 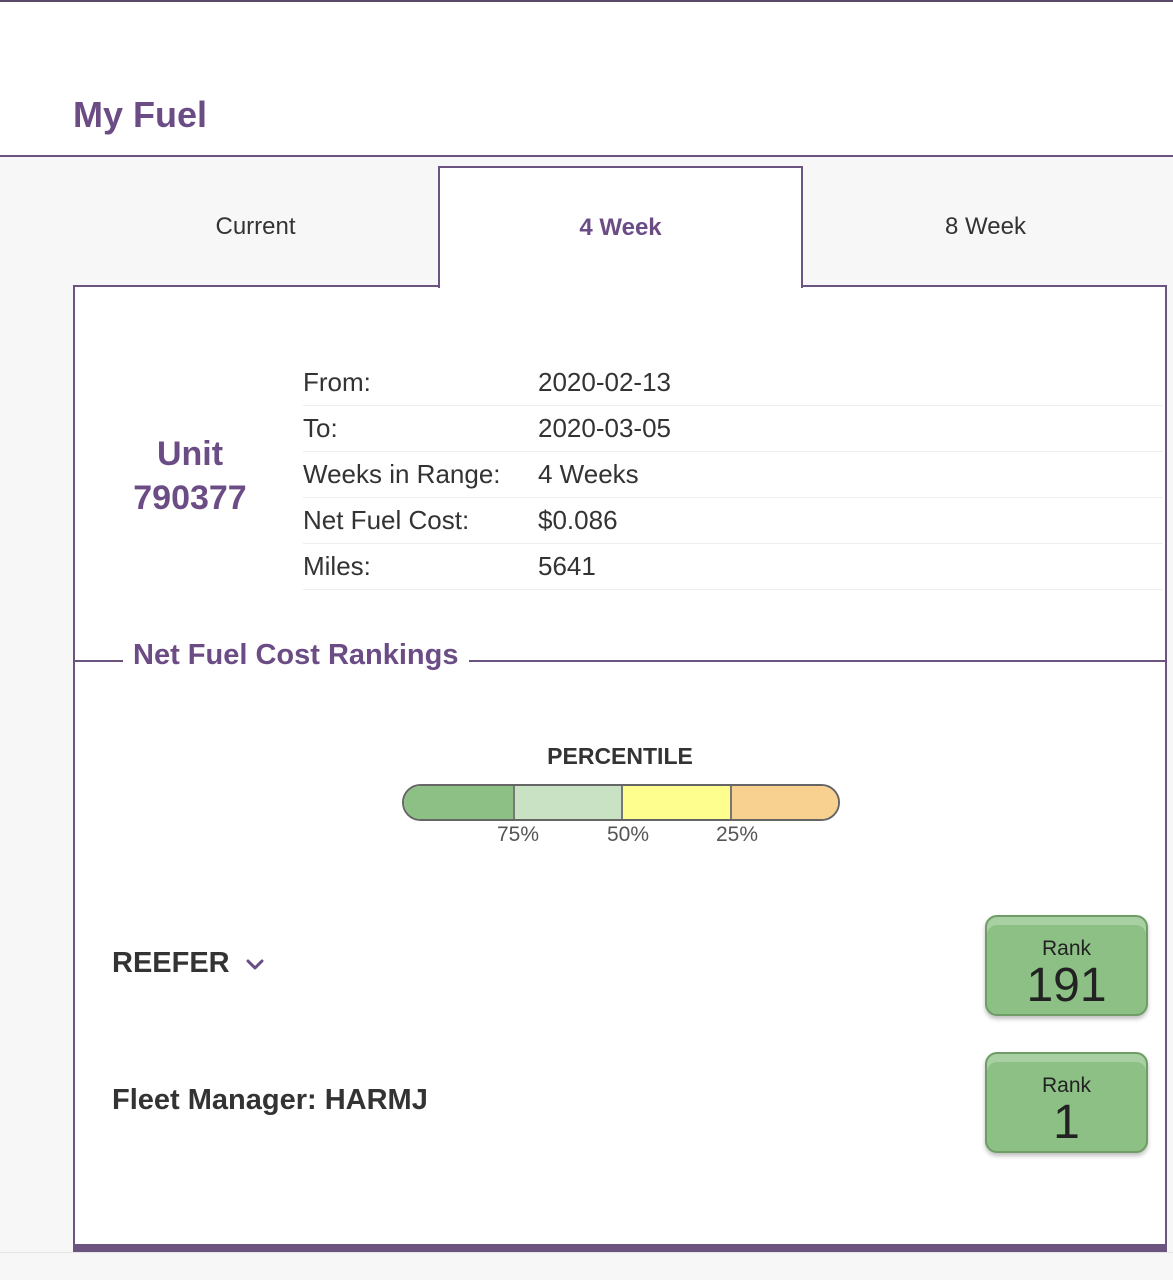 What do you see at coordinates (586, 79) in the screenshot?
I see `header: My Fuel` at bounding box center [586, 79].